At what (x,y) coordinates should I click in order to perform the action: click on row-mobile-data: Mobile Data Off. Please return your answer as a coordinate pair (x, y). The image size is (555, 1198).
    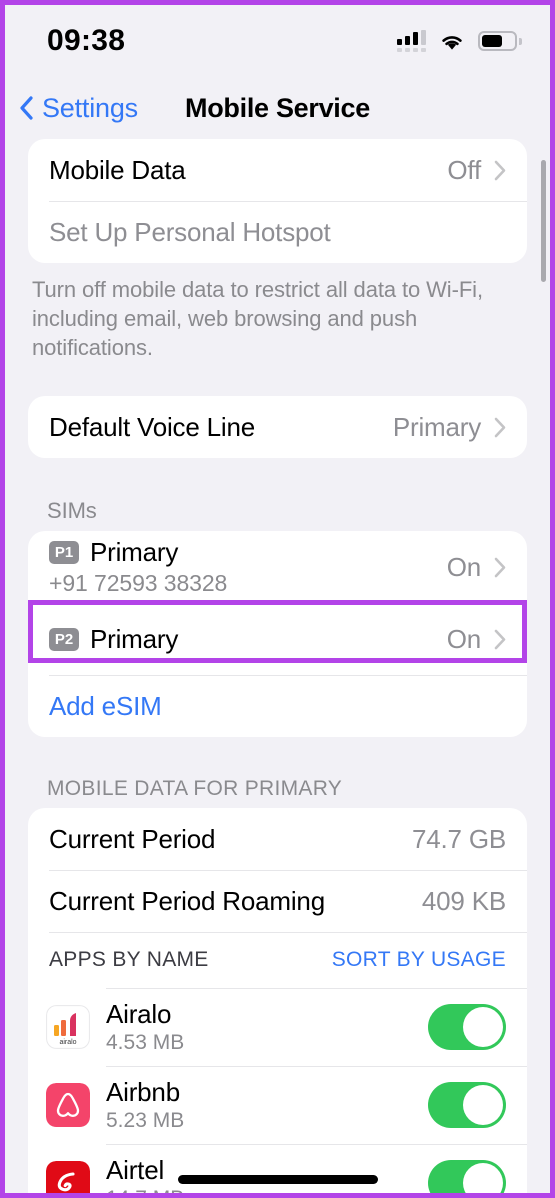
    Looking at the image, I should click on (277, 170).